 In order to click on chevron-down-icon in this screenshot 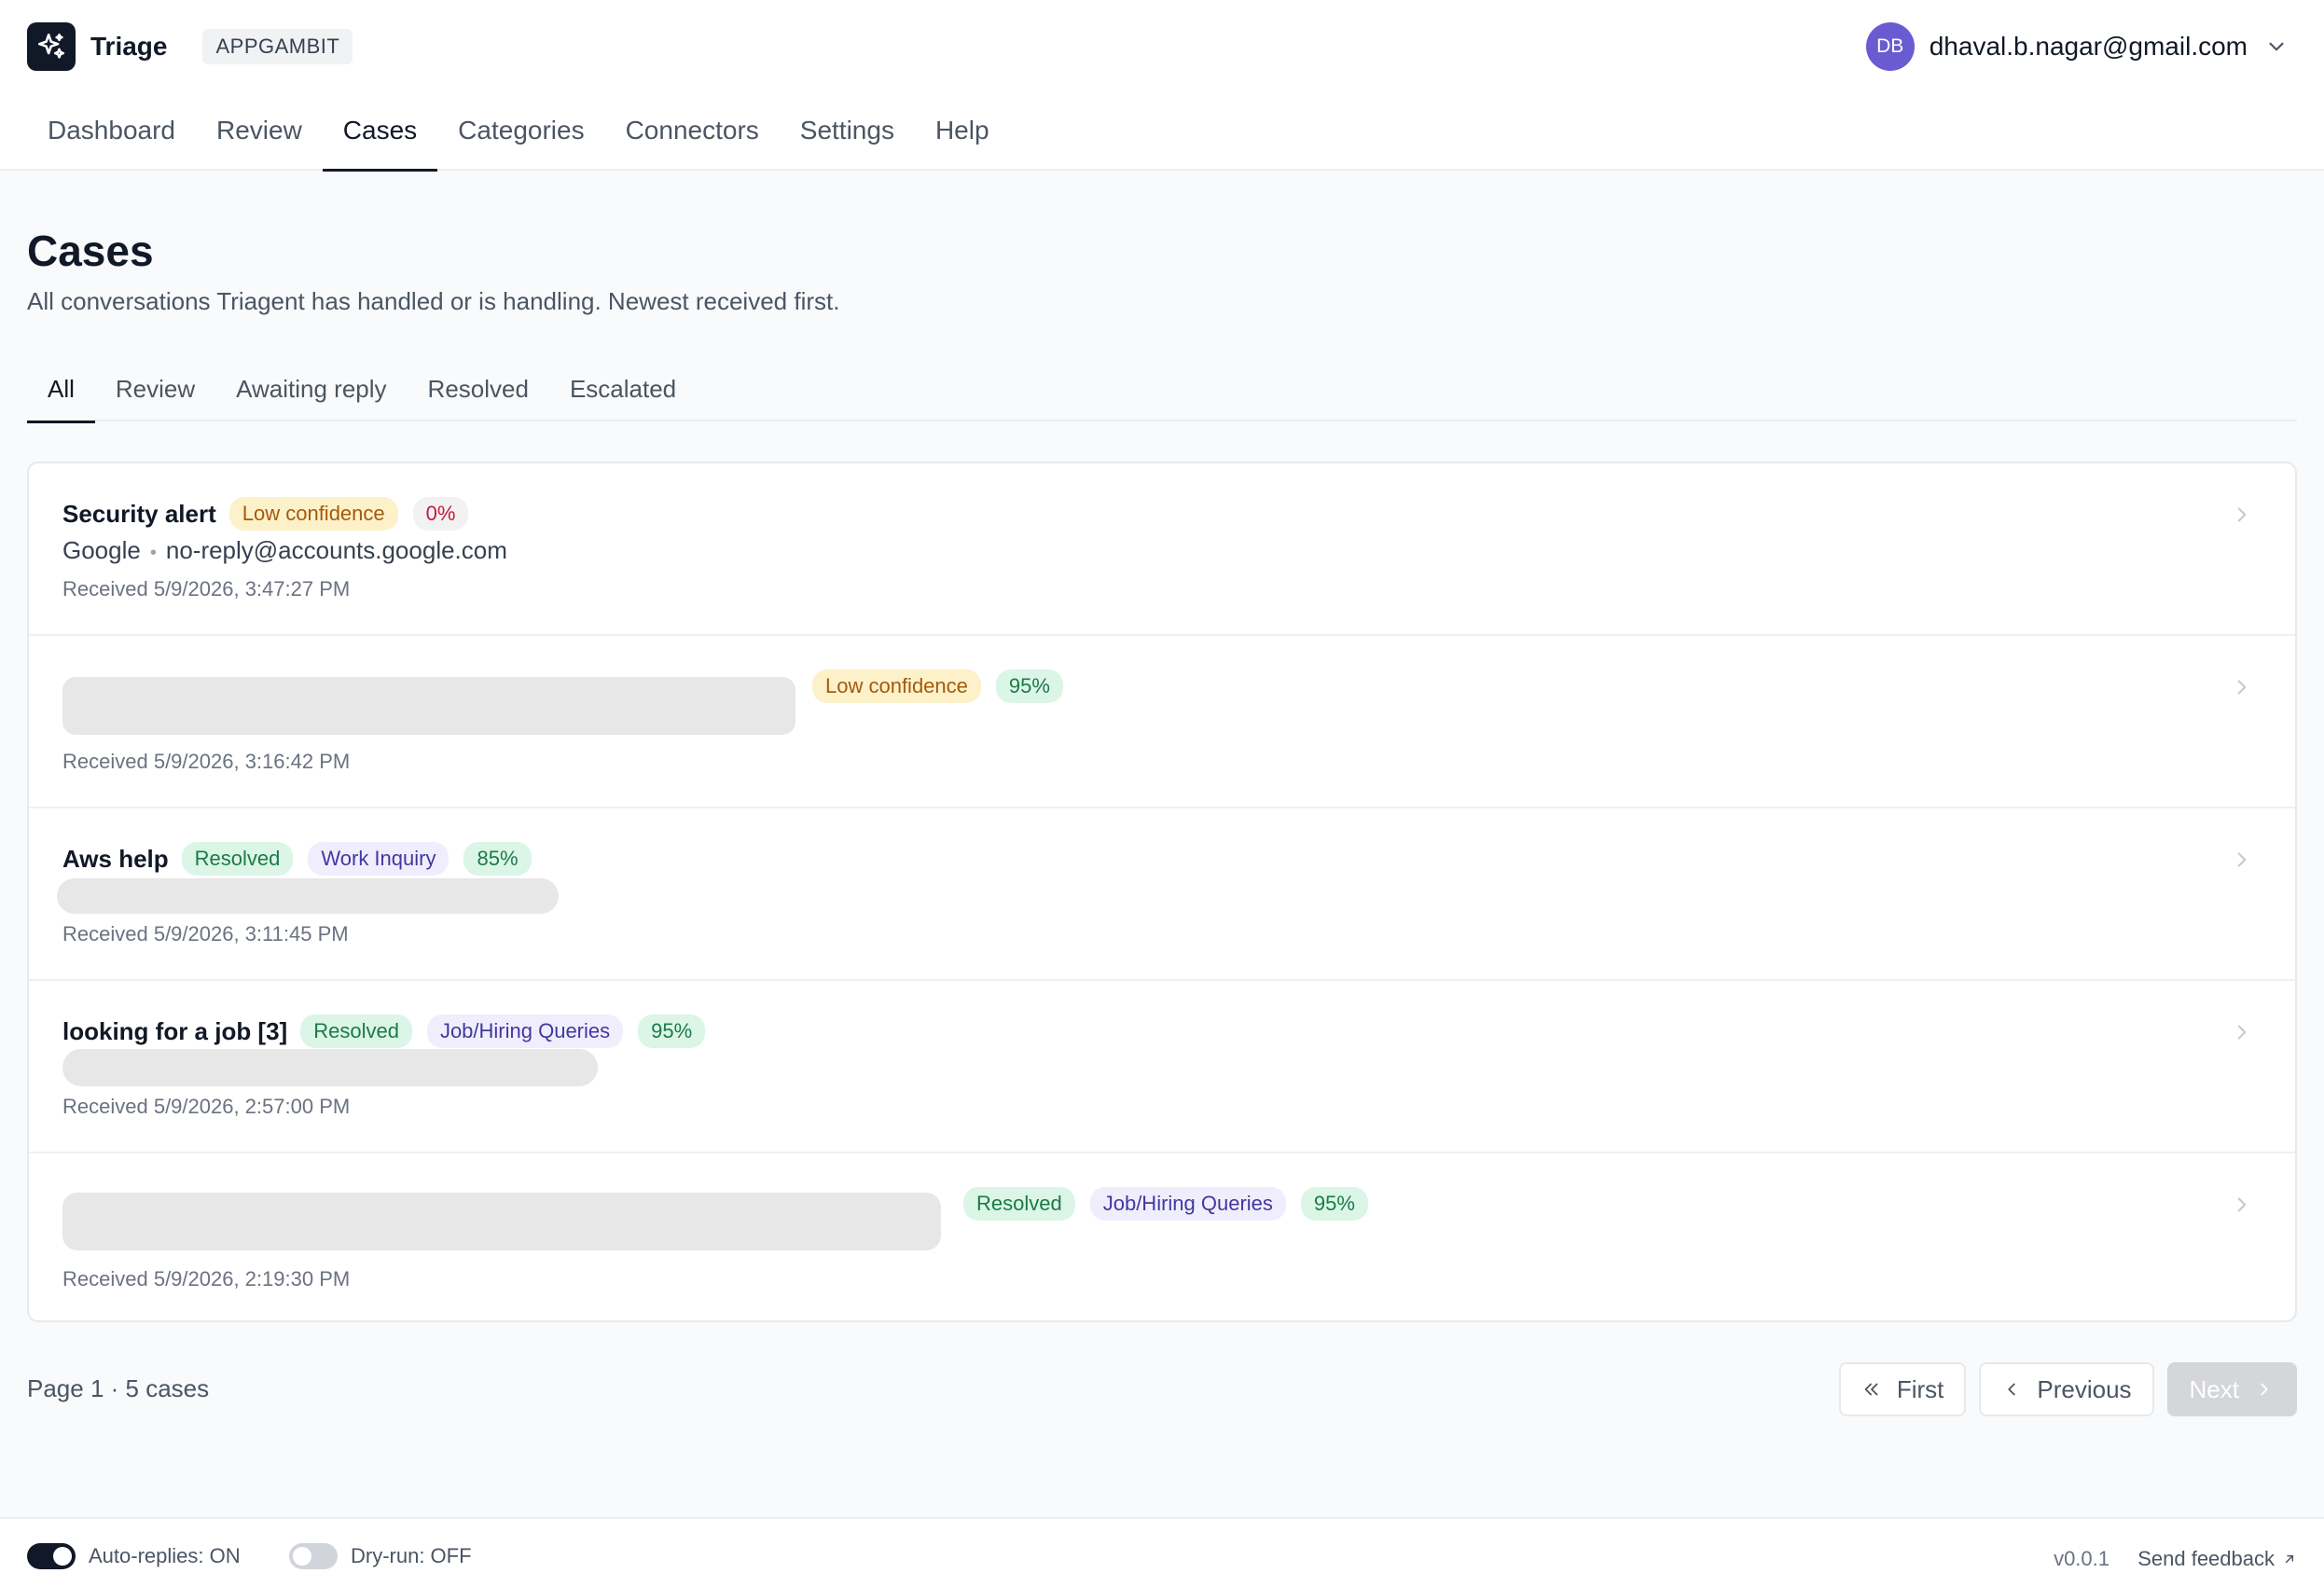, I will do `click(2276, 47)`.